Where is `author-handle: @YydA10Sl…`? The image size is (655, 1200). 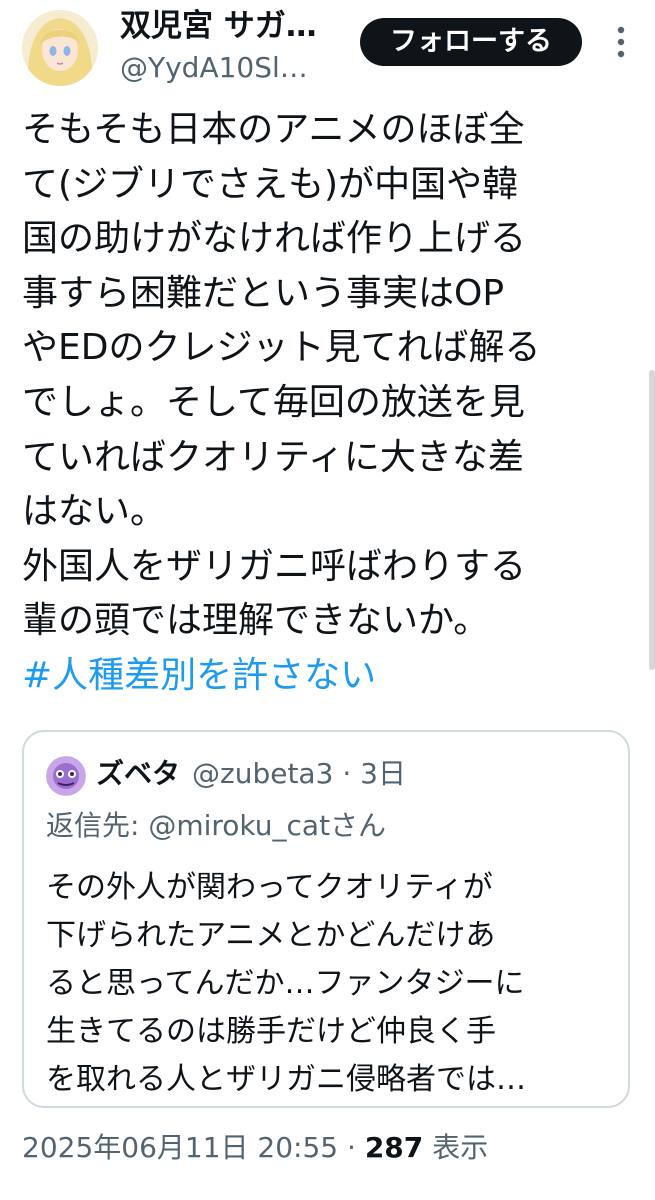 author-handle: @YydA10Sl… is located at coordinates (214, 68).